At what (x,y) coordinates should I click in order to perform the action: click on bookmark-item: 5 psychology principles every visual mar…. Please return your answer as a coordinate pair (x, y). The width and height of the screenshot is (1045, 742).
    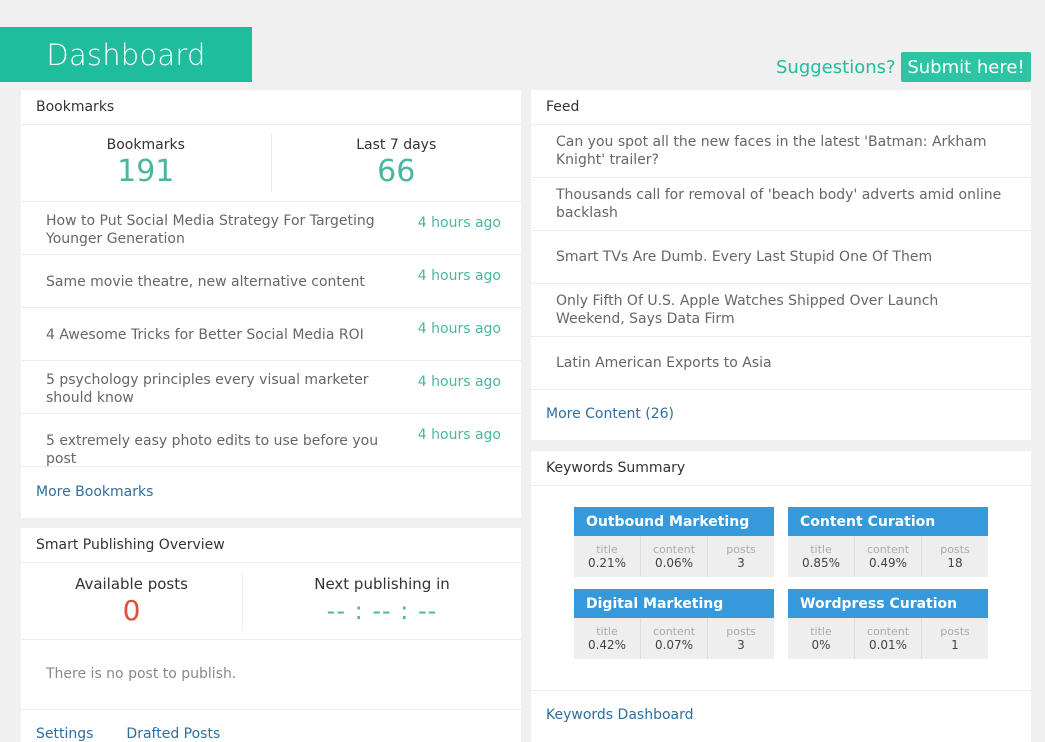
    Looking at the image, I should click on (271, 387).